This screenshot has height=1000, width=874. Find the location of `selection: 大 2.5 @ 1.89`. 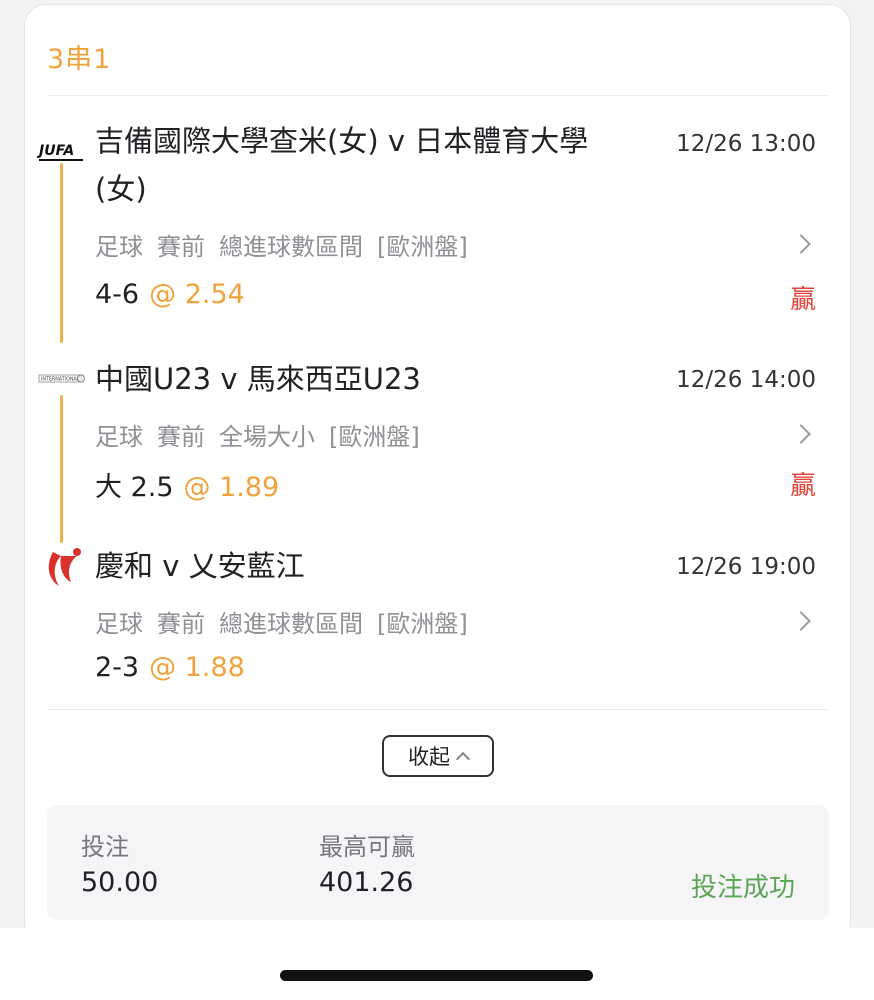

selection: 大 2.5 @ 1.89 is located at coordinates (187, 484).